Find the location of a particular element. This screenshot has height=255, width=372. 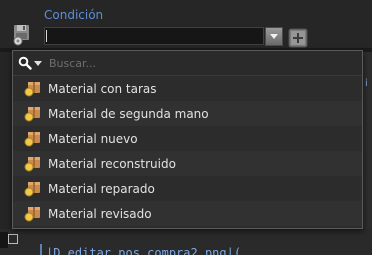

magnifier-icon is located at coordinates (25, 63).